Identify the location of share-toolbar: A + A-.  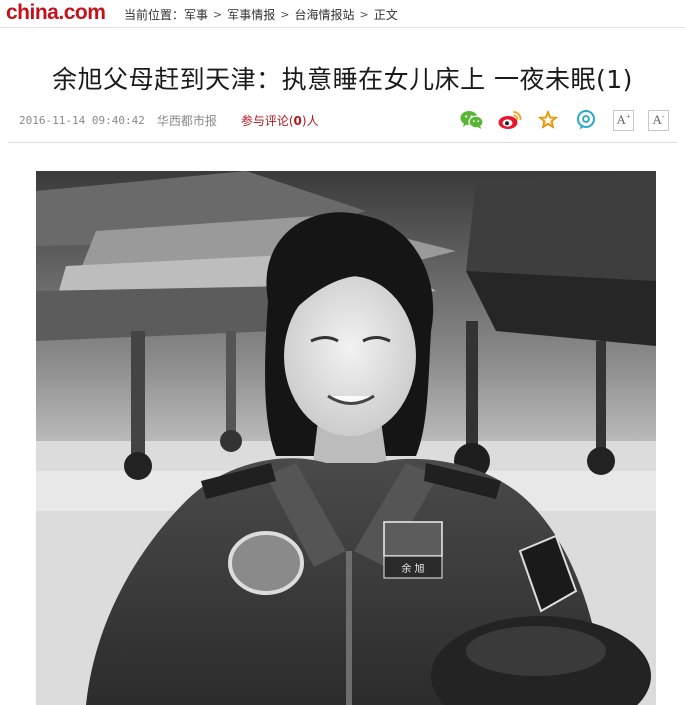
(558, 120).